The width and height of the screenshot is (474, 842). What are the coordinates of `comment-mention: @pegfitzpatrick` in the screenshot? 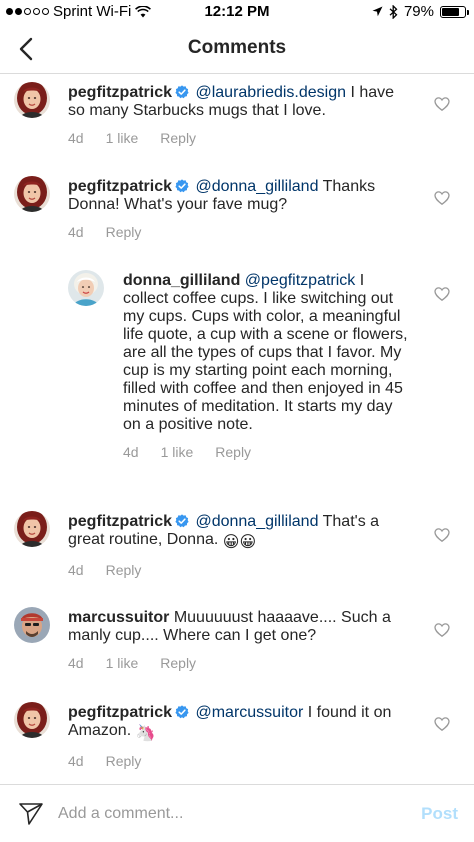 It's located at (300, 280).